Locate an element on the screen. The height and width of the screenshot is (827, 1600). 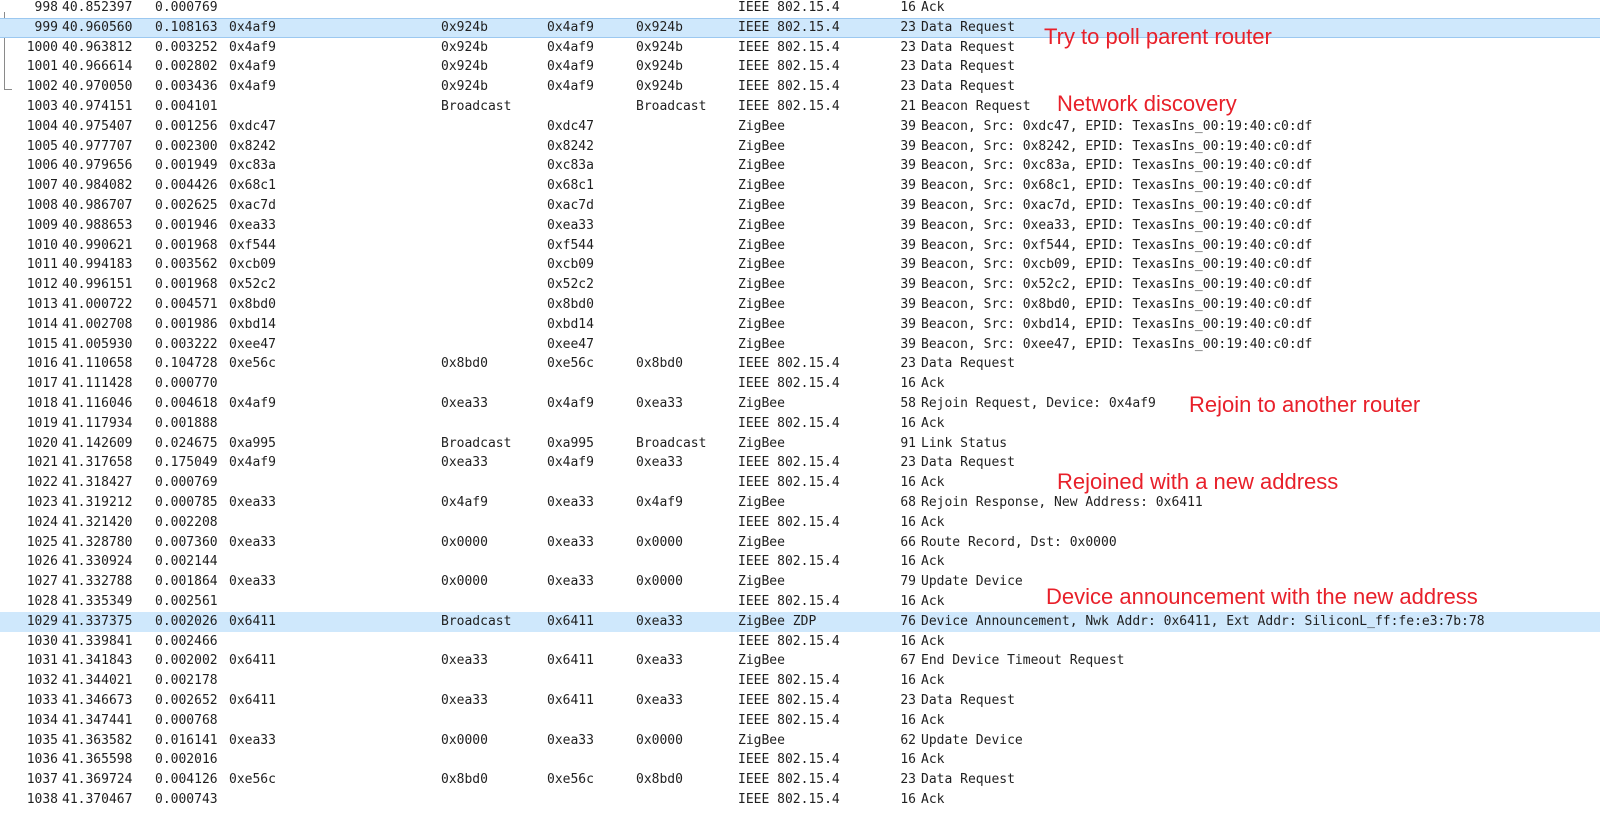
packet-hw-destination: 0x924b is located at coordinates (659, 87).